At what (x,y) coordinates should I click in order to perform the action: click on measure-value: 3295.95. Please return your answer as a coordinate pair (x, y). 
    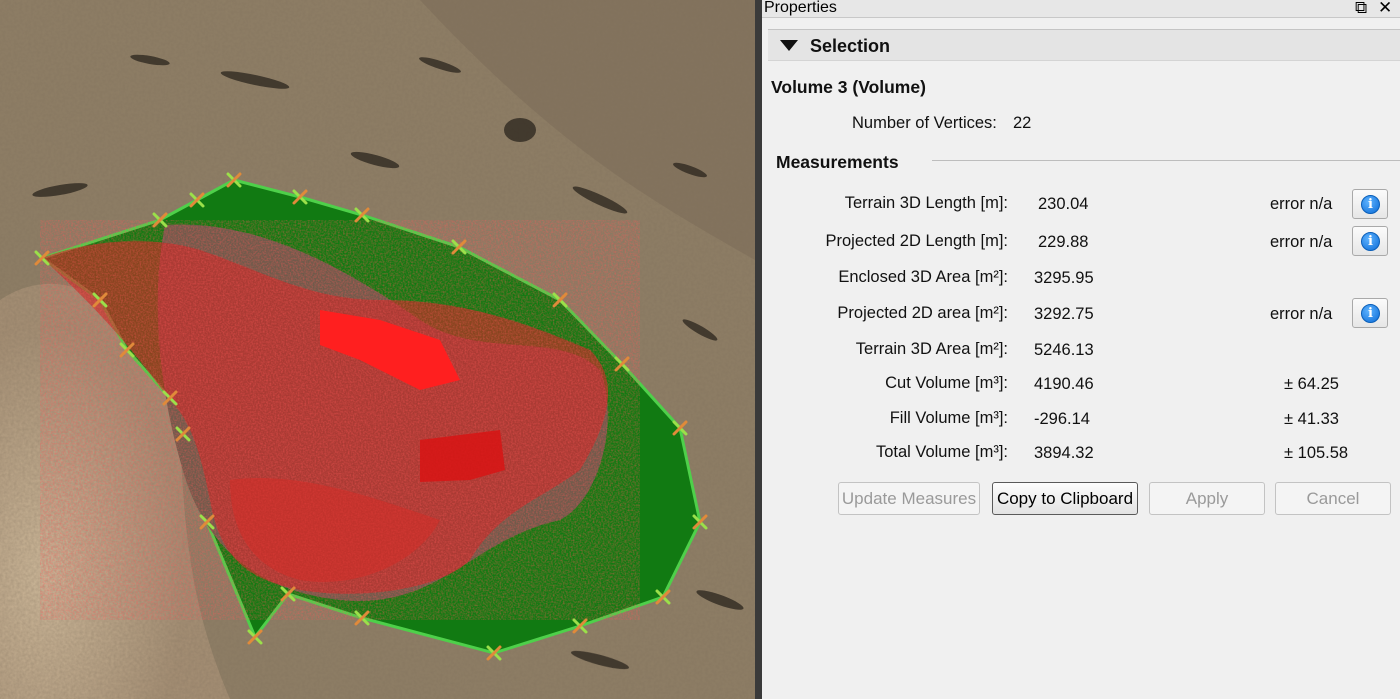
    Looking at the image, I should click on (1064, 278).